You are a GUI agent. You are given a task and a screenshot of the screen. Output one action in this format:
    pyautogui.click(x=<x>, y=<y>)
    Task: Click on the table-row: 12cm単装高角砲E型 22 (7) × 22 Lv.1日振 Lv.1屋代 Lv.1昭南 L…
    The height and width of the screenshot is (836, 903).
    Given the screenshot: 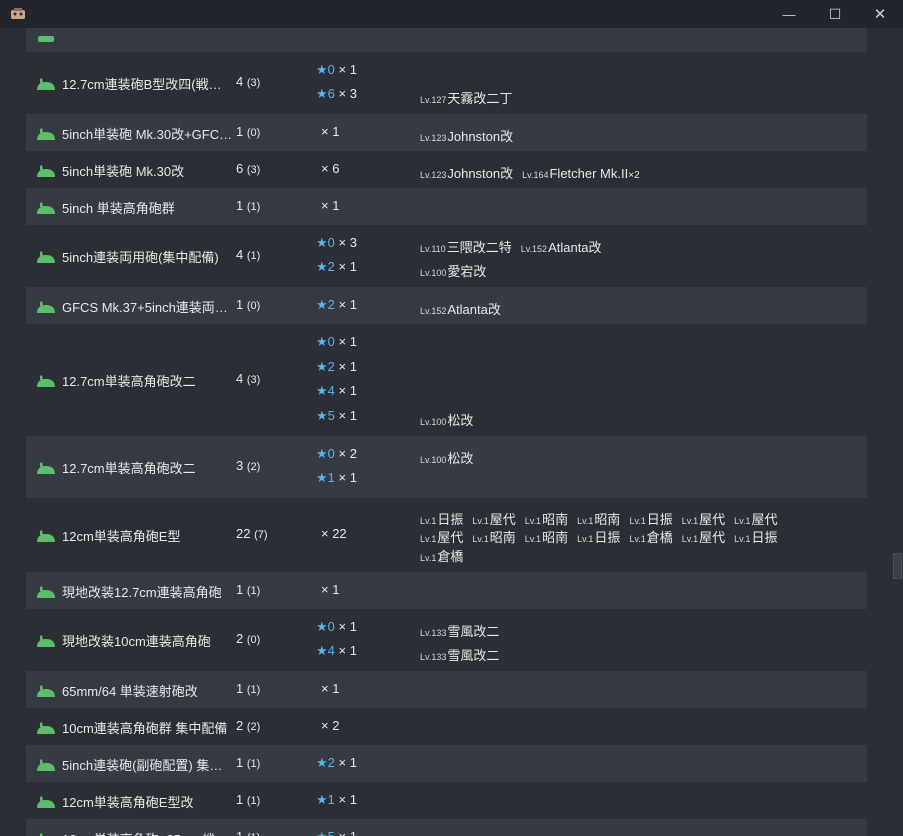 What is the action you would take?
    pyautogui.click(x=446, y=535)
    